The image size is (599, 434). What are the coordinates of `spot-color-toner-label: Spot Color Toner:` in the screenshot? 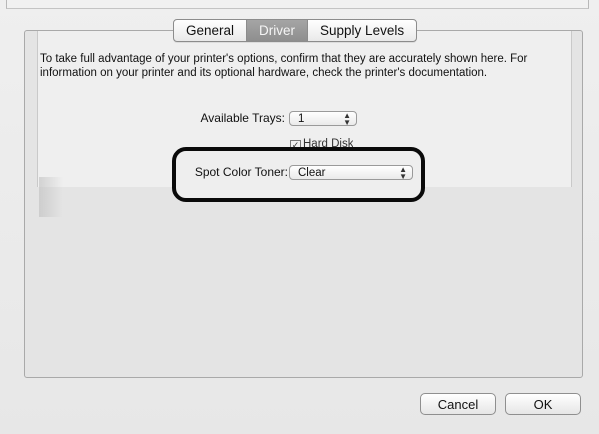 It's located at (241, 172).